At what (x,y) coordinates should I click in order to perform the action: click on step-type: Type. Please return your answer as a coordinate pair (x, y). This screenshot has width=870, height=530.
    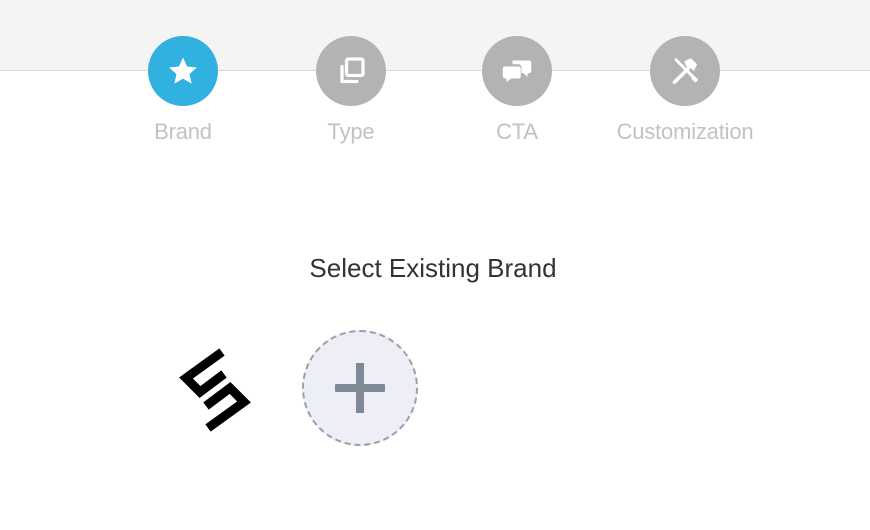
    Looking at the image, I should click on (351, 90).